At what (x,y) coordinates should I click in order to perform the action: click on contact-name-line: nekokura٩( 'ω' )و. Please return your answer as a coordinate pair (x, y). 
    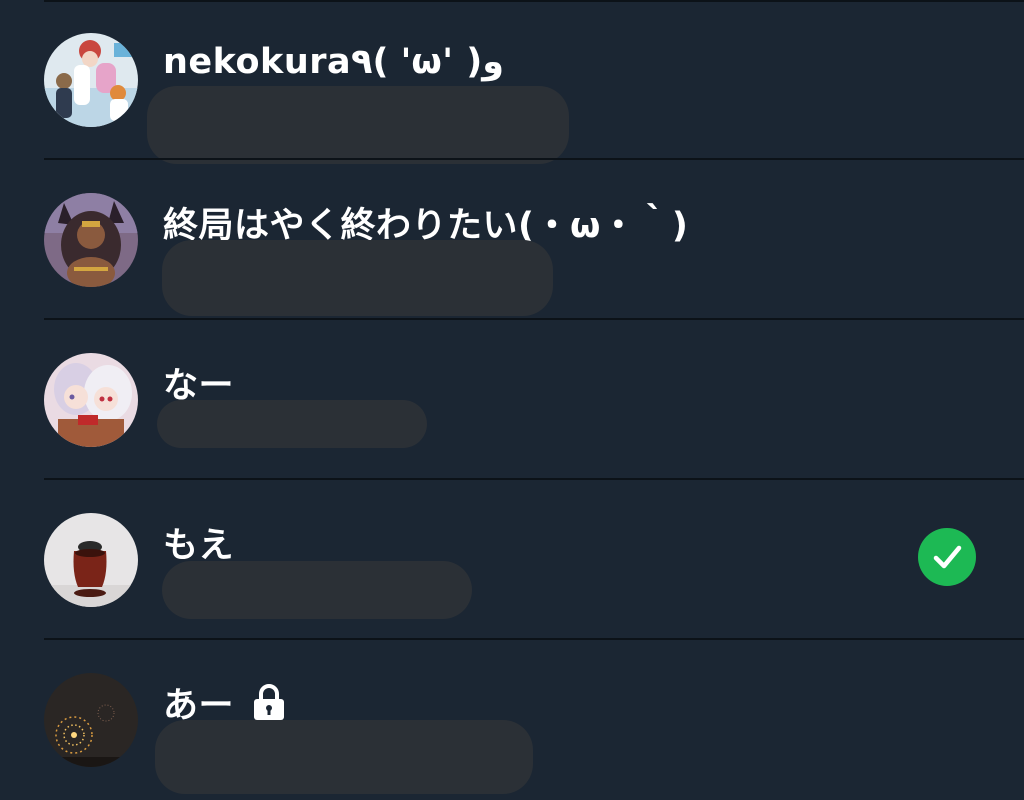
    Looking at the image, I should click on (333, 62).